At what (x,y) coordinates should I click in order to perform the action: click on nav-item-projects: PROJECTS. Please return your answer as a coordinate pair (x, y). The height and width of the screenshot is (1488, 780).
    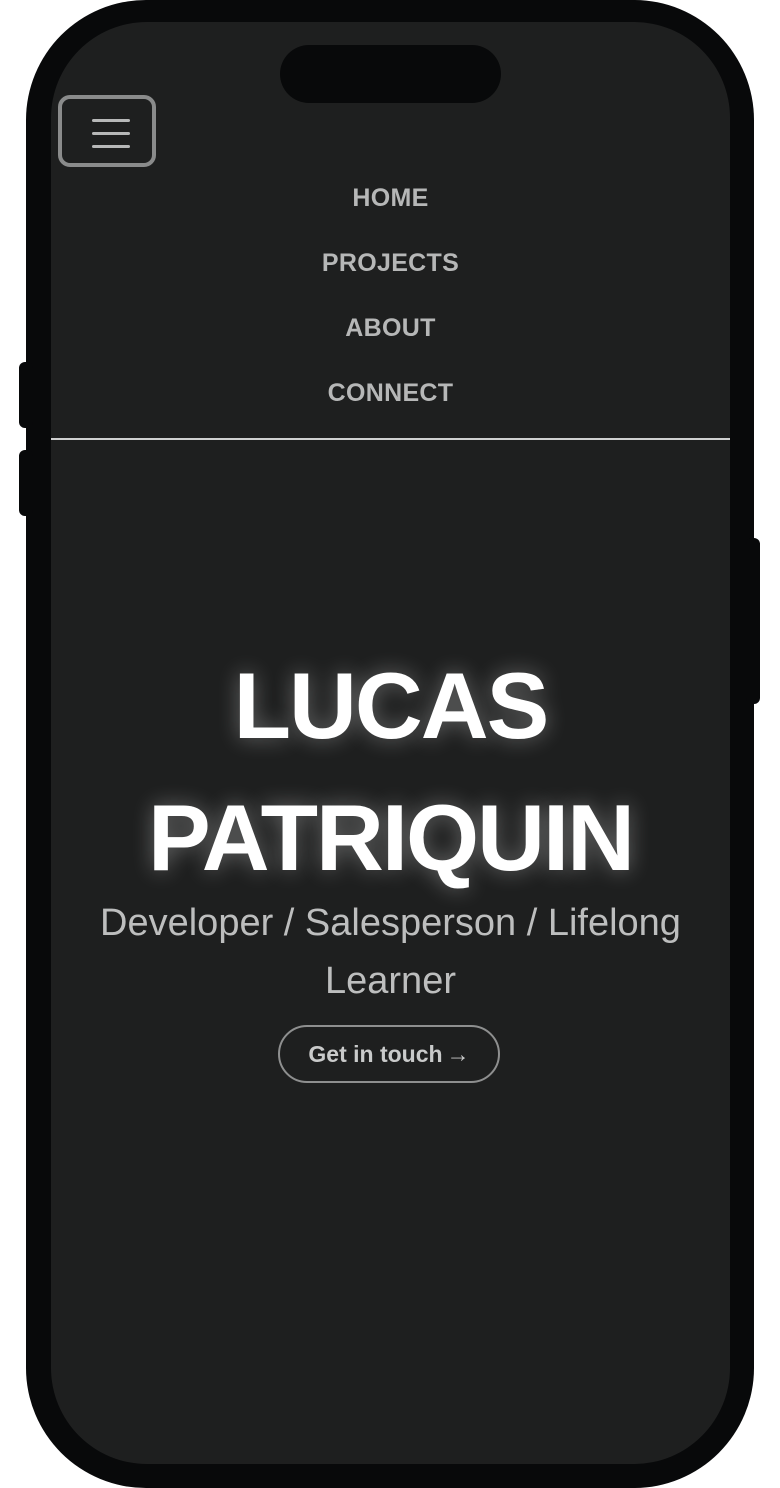
    Looking at the image, I should click on (390, 275).